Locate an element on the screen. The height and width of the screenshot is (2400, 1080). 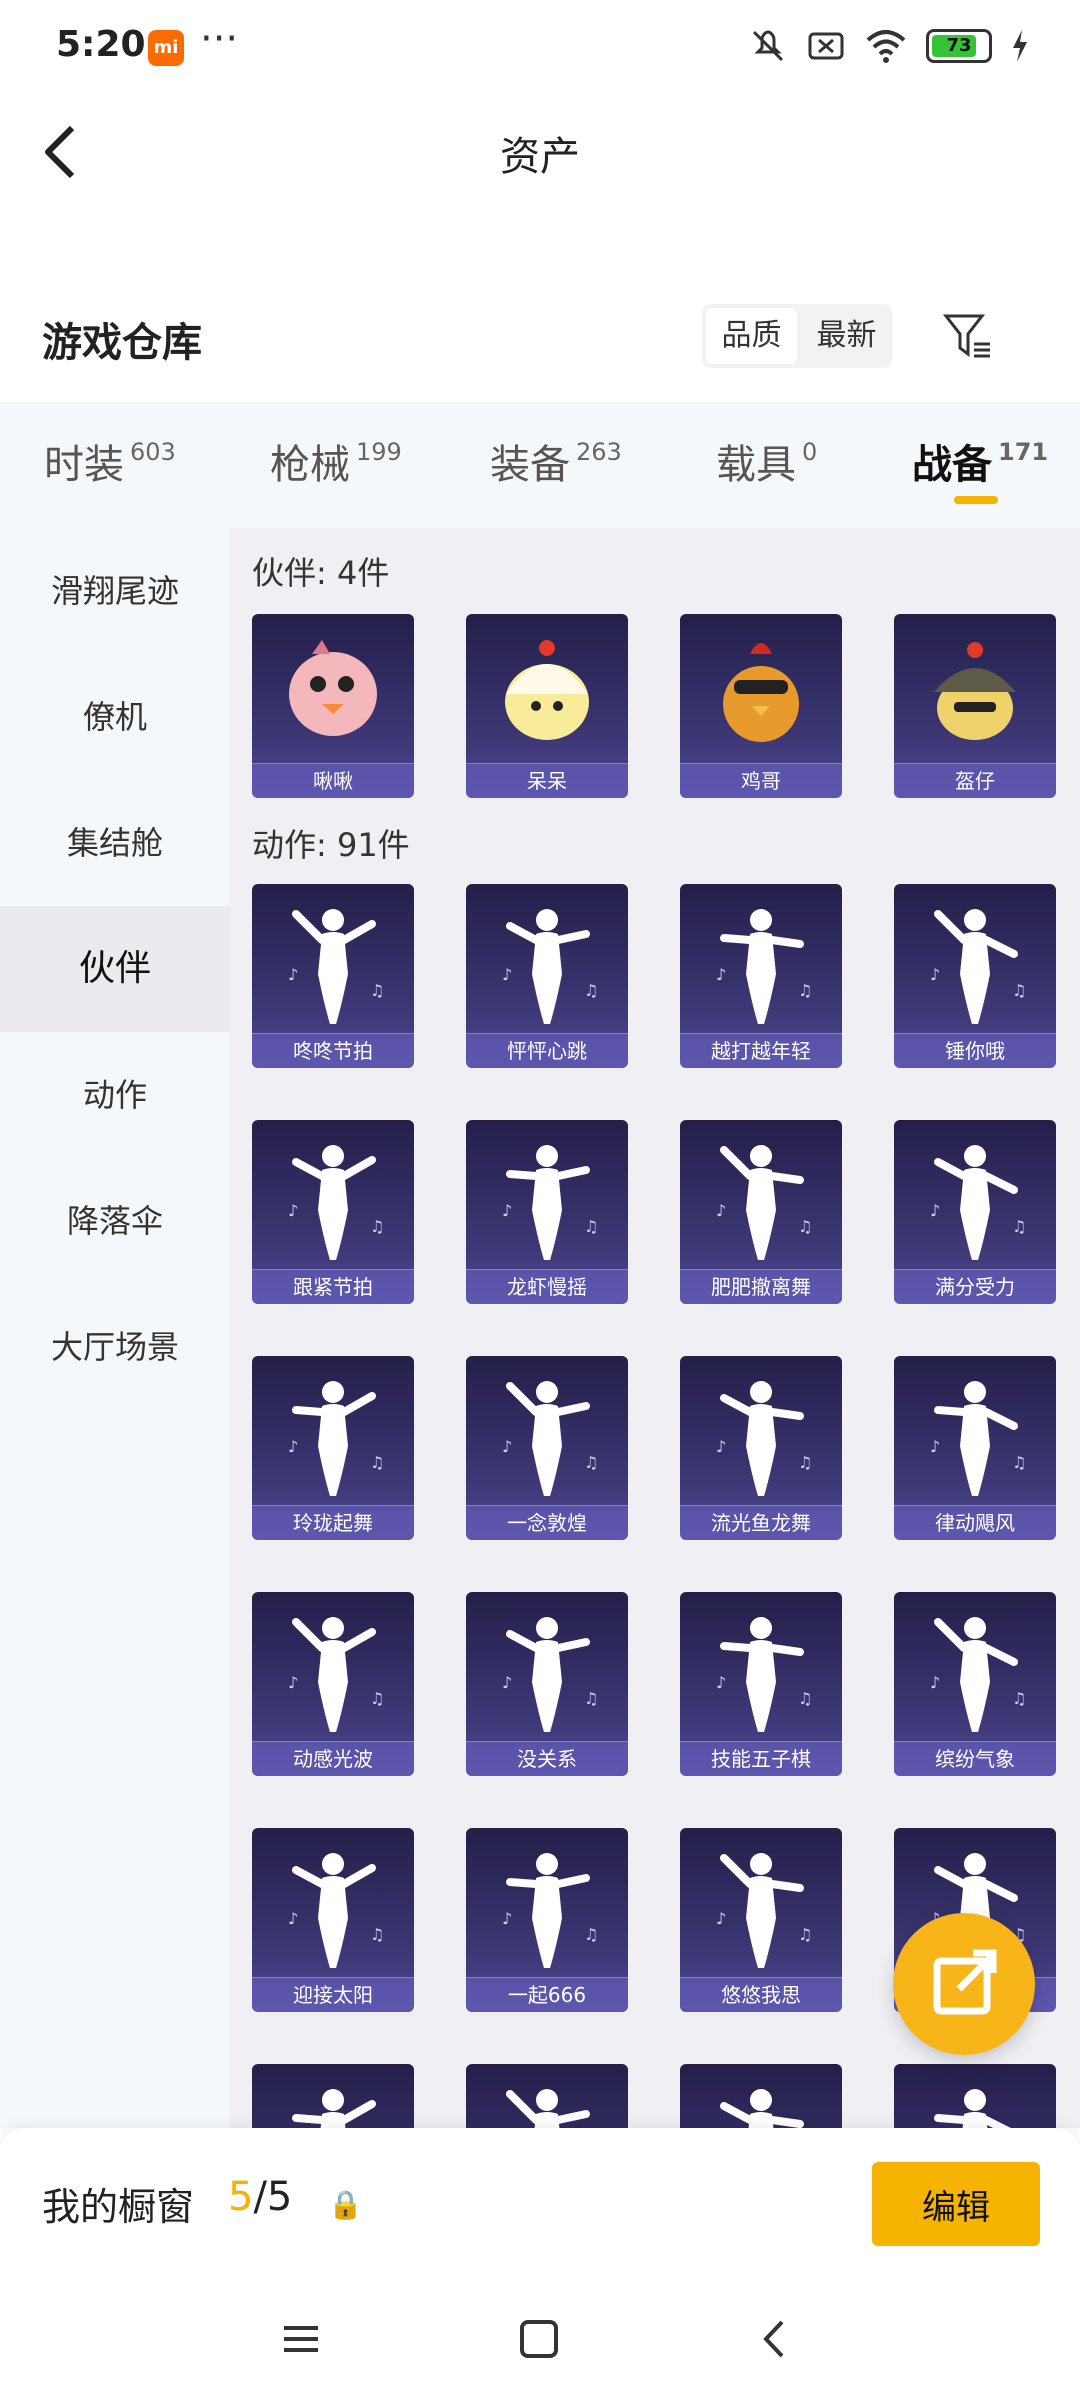
partner-card: 呆呆 is located at coordinates (547, 706).